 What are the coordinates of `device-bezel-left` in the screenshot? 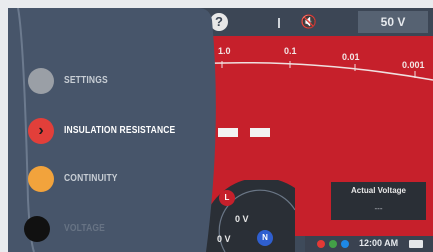 It's located at (4, 126).